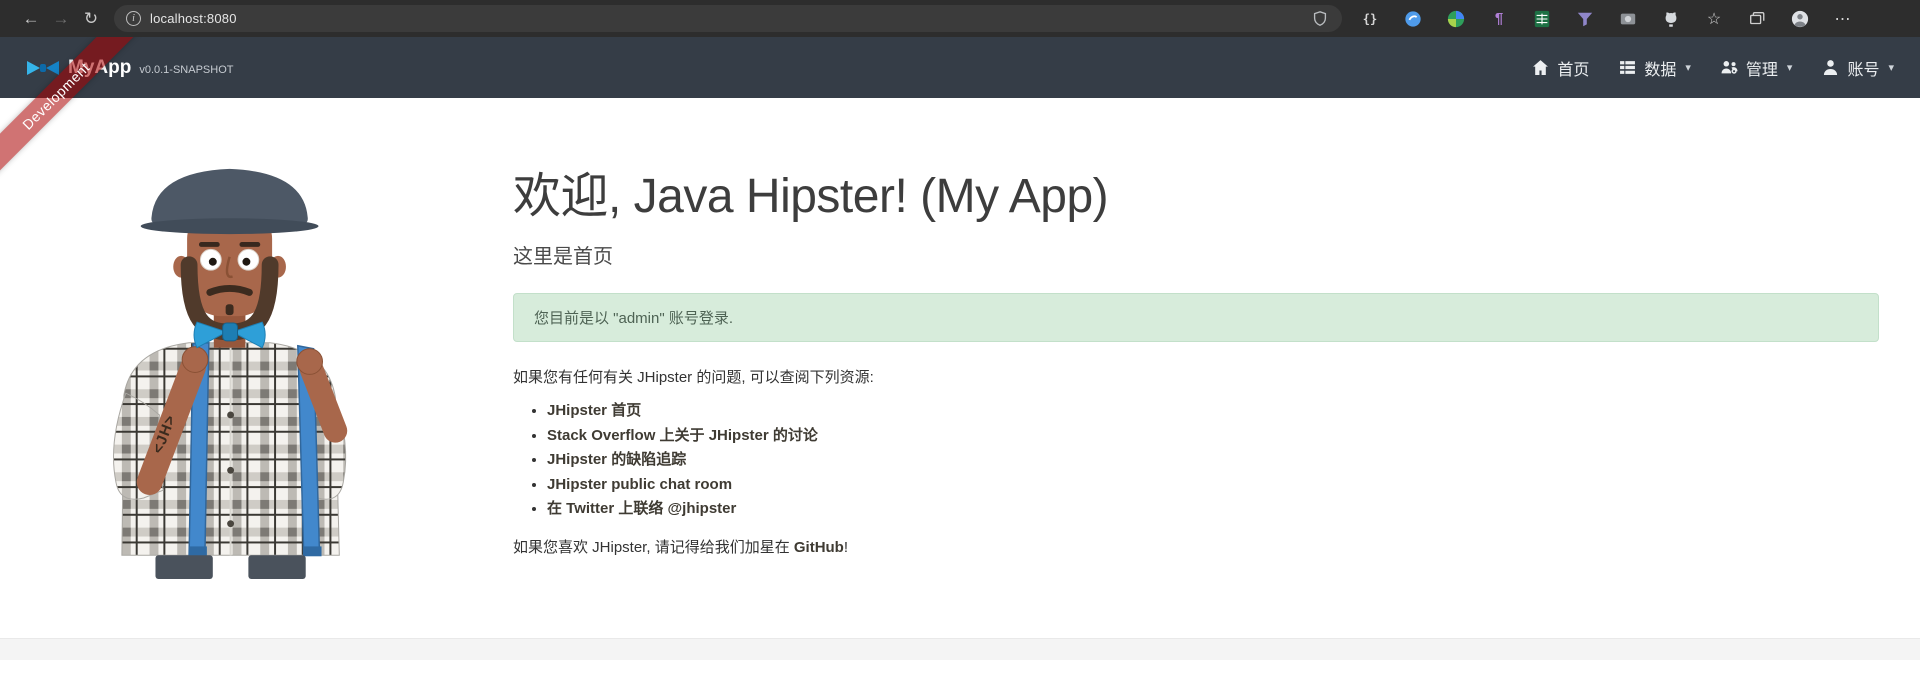  What do you see at coordinates (1671, 19) in the screenshot?
I see `github-extension-icon` at bounding box center [1671, 19].